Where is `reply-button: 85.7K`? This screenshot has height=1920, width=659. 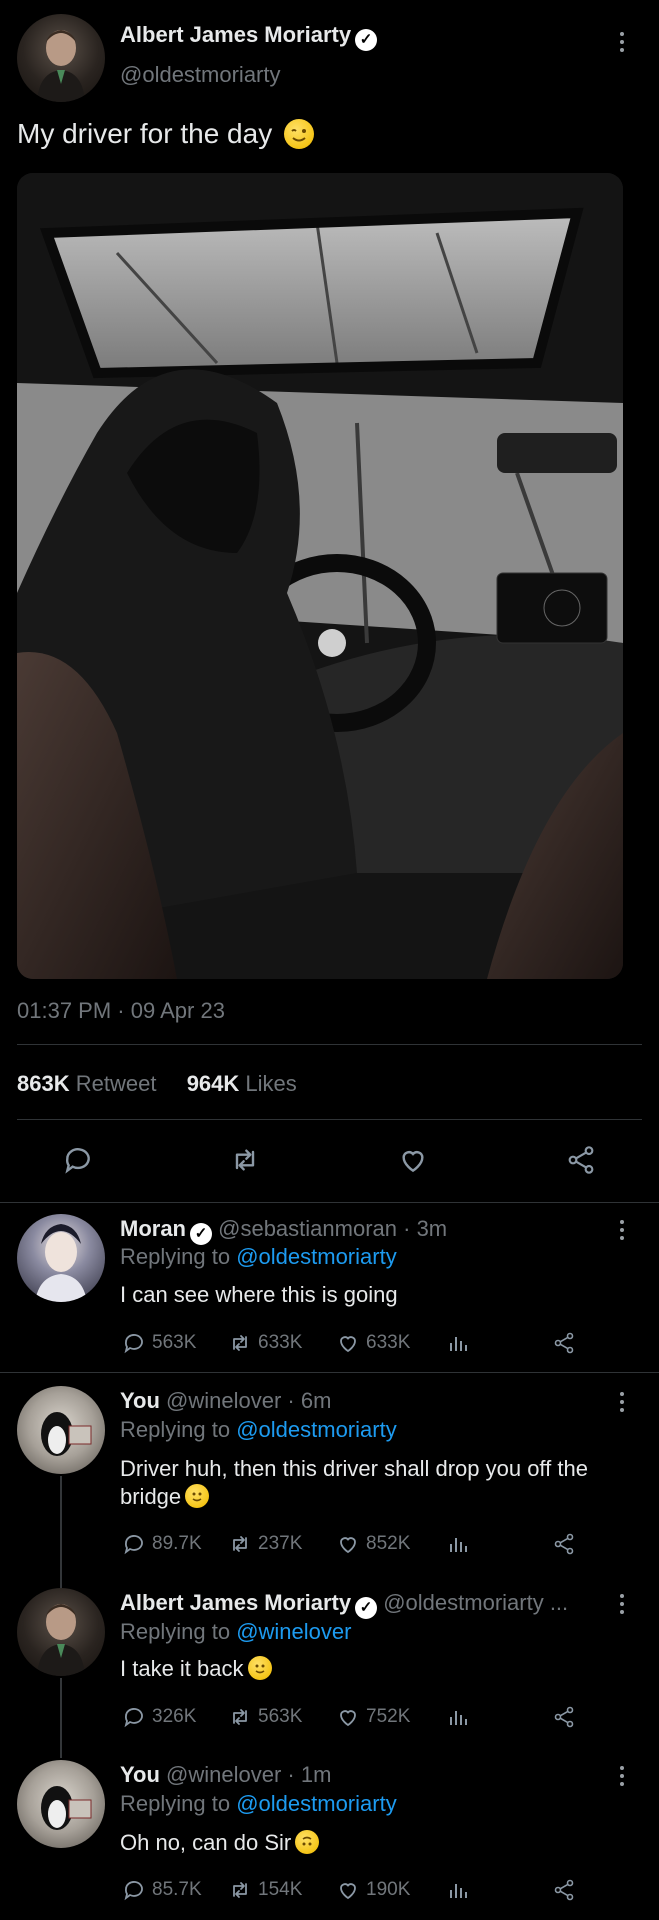
reply-button: 85.7K is located at coordinates (162, 1890).